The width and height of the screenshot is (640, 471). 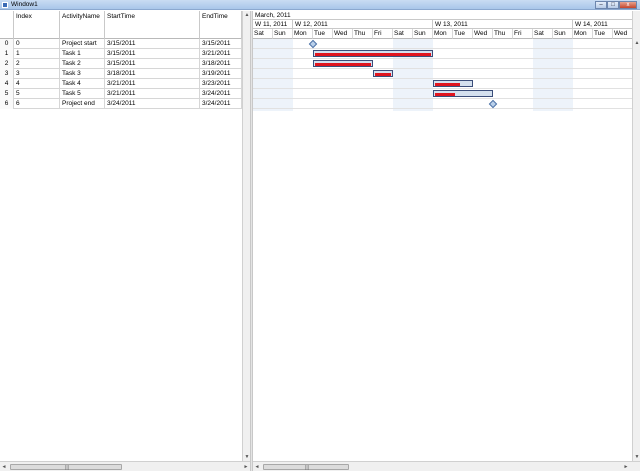 I want to click on index-cell: 6, so click(x=37, y=104).